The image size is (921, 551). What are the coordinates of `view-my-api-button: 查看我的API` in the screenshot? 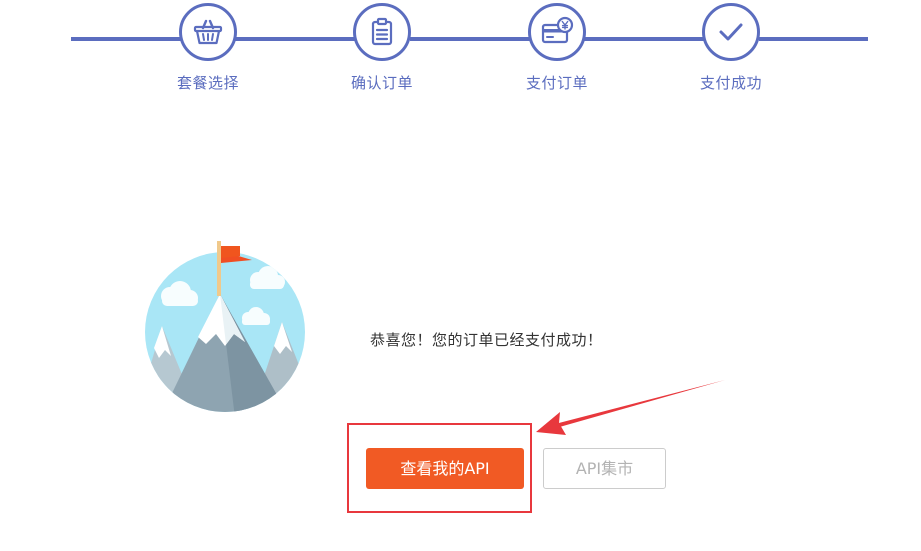 It's located at (445, 468).